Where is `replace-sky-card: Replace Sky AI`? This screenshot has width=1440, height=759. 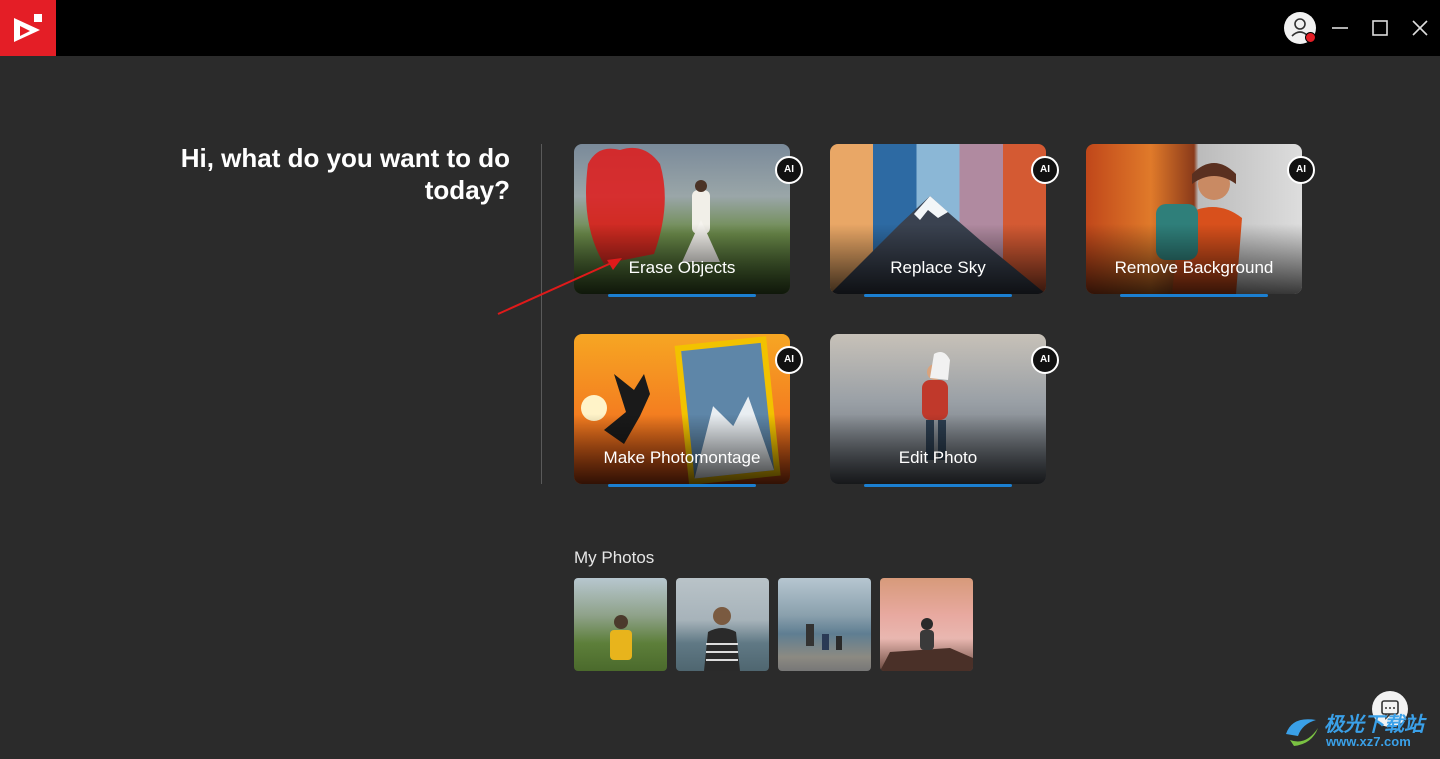
replace-sky-card: Replace Sky AI is located at coordinates (944, 220).